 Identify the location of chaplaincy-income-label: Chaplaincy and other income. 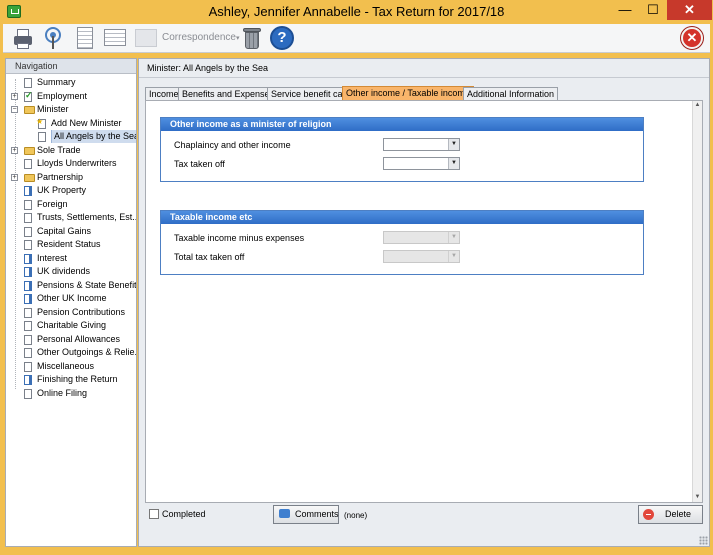
(232, 145).